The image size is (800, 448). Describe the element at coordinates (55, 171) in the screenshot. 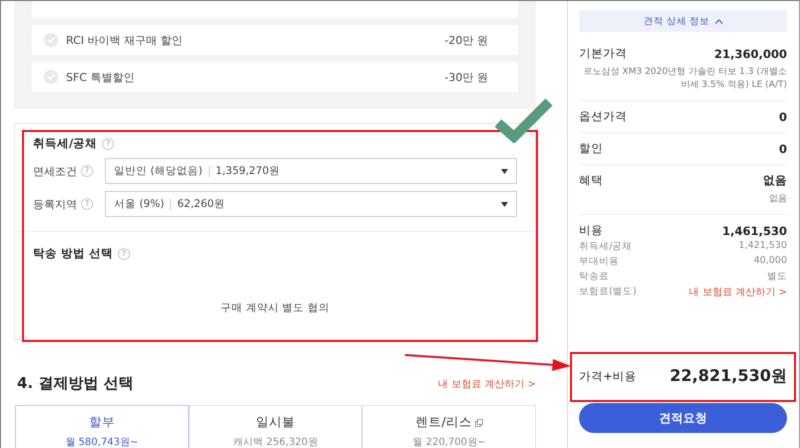

I see `field-label: 면세조건` at that location.